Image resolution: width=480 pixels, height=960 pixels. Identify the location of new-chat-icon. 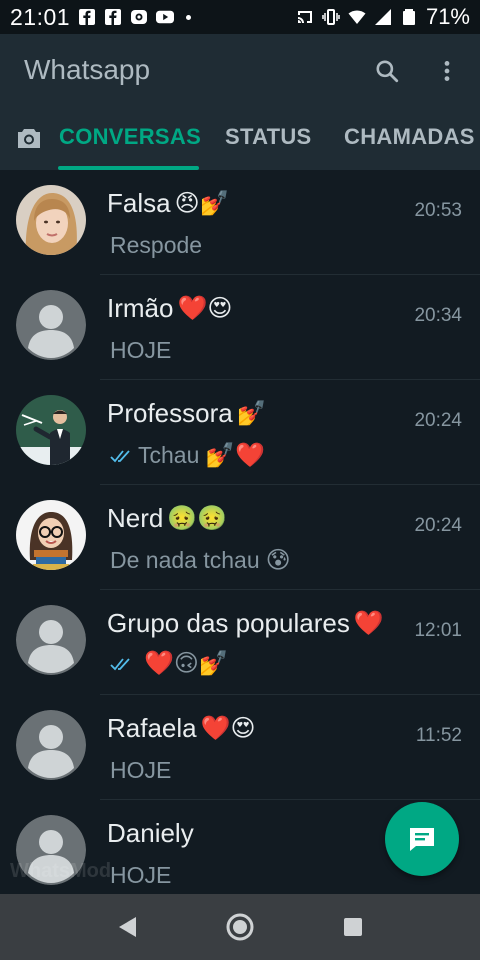
(422, 839).